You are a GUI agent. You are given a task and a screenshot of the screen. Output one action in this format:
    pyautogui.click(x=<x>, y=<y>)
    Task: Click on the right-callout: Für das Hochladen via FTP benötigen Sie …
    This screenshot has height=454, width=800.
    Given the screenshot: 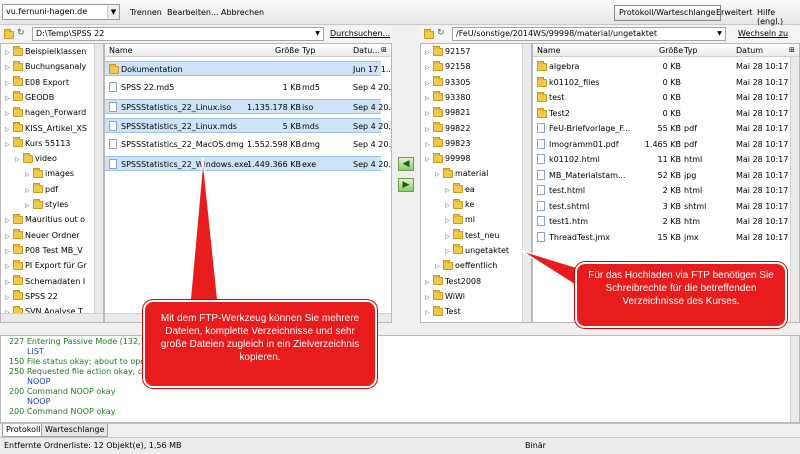 What is the action you would take?
    pyautogui.click(x=681, y=295)
    